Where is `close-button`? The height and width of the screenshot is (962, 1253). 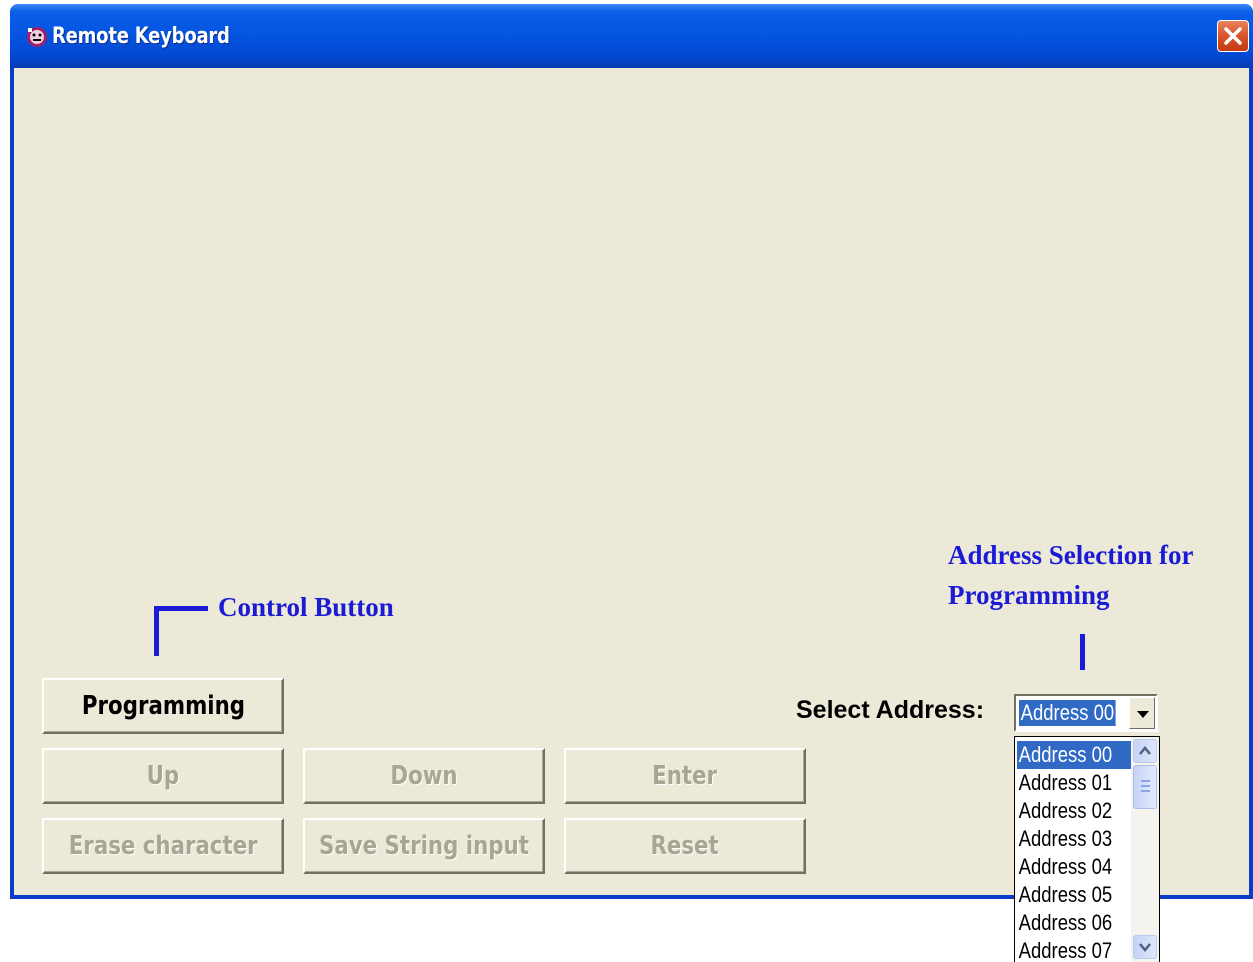
close-button is located at coordinates (1233, 36).